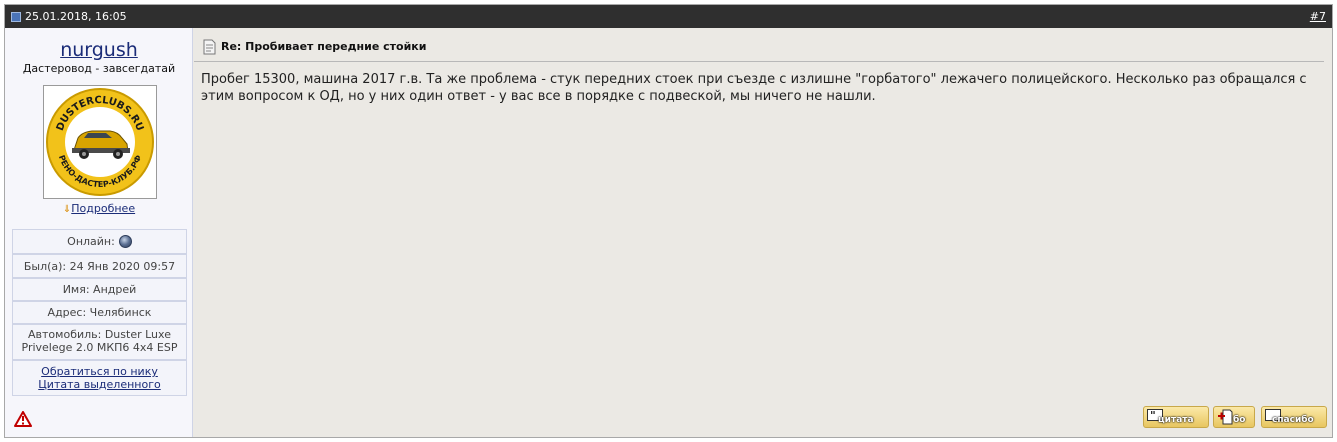 This screenshot has width=1337, height=442. I want to click on post-date: 25.01.2018, 16:05, so click(76, 16).